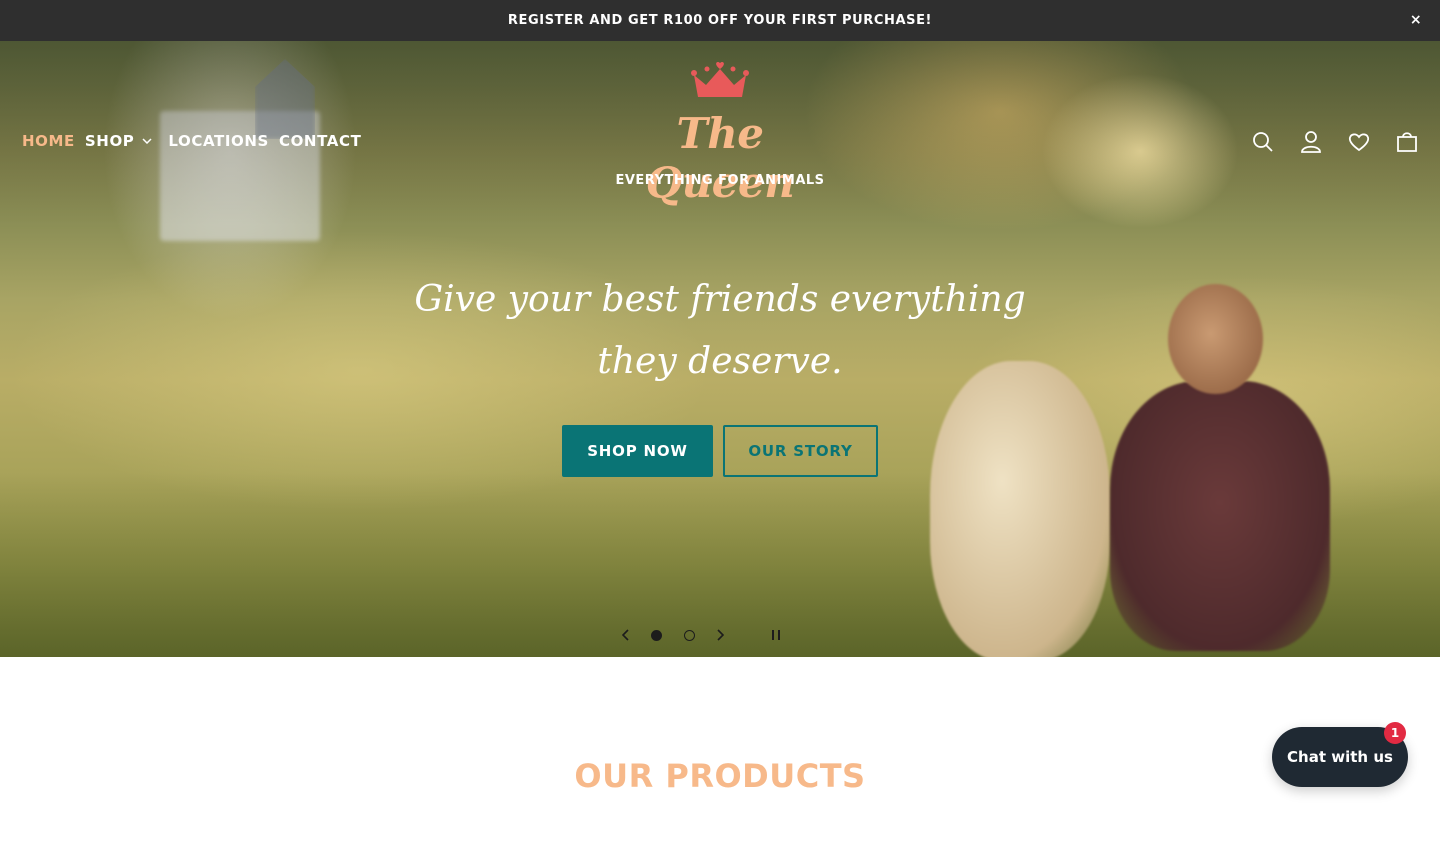  Describe the element at coordinates (800, 451) in the screenshot. I see `our-story-button: OUR STORY` at that location.